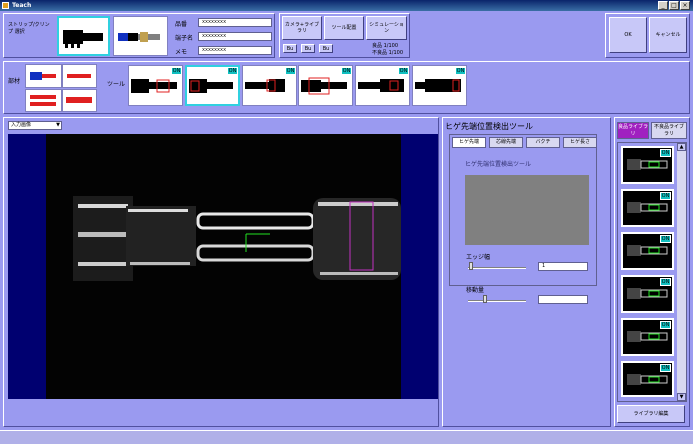 Image resolution: width=693 pixels, height=444 pixels. Describe the element at coordinates (386, 28) in the screenshot. I see `simulation-button: シミュレーション` at that location.